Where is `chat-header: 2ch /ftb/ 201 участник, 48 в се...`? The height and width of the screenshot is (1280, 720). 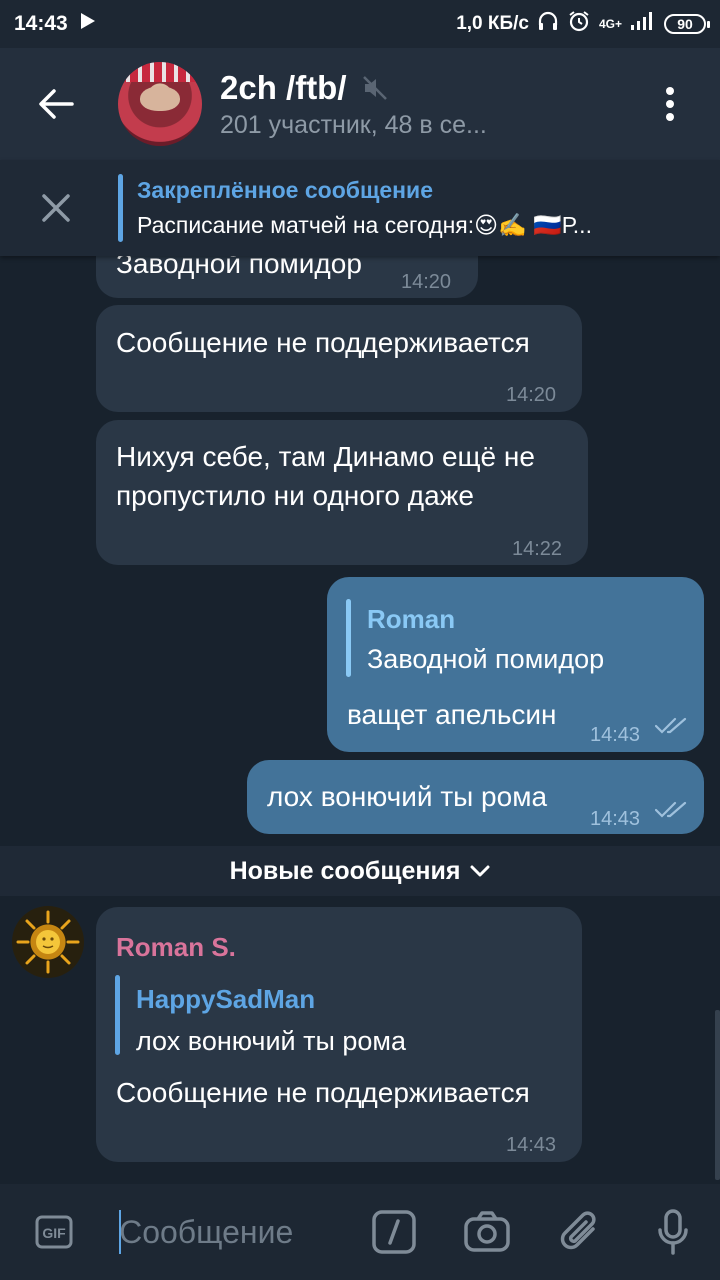
chat-header: 2ch /ftb/ 201 участник, 48 в се... is located at coordinates (360, 104).